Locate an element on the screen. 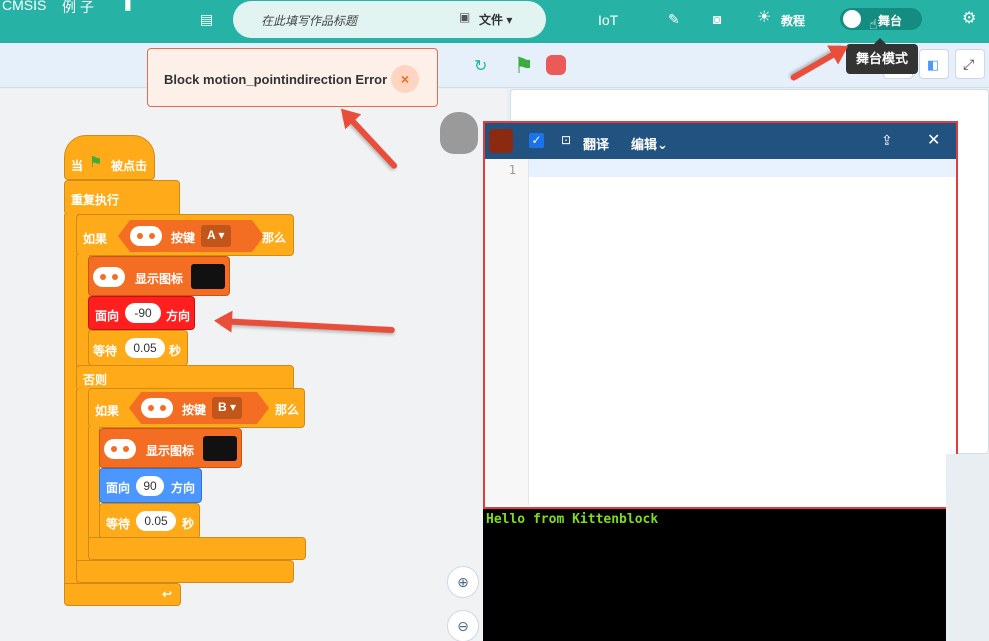 Image resolution: width=989 pixels, height=641 pixels. code-window-header: ✓ ⊡ 翻译 编辑⌄ ⇪ ✕ is located at coordinates (720, 141).